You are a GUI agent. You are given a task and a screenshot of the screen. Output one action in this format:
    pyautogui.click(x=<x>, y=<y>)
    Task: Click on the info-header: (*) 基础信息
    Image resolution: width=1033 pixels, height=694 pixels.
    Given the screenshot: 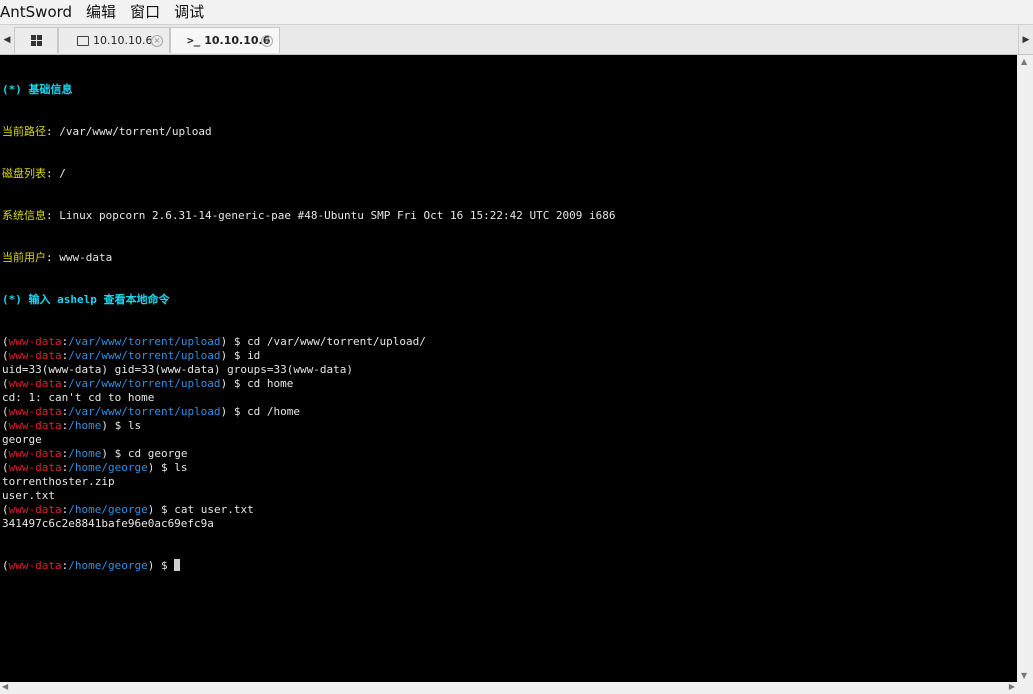 What is the action you would take?
    pyautogui.click(x=37, y=89)
    